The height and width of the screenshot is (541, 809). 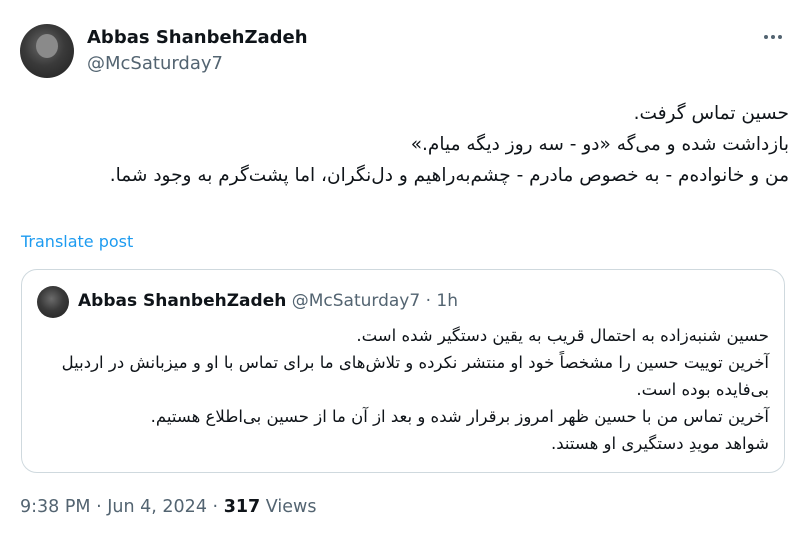 What do you see at coordinates (711, 113) in the screenshot?
I see `post-line: حسین تماس گرفت.` at bounding box center [711, 113].